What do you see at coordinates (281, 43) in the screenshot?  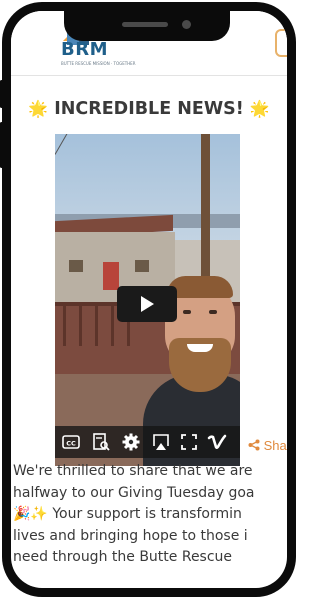 I see `menu-button` at bounding box center [281, 43].